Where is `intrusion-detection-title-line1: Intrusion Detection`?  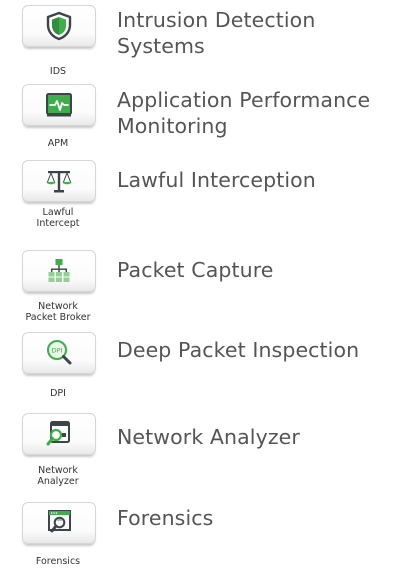 intrusion-detection-title-line1: Intrusion Detection is located at coordinates (216, 20).